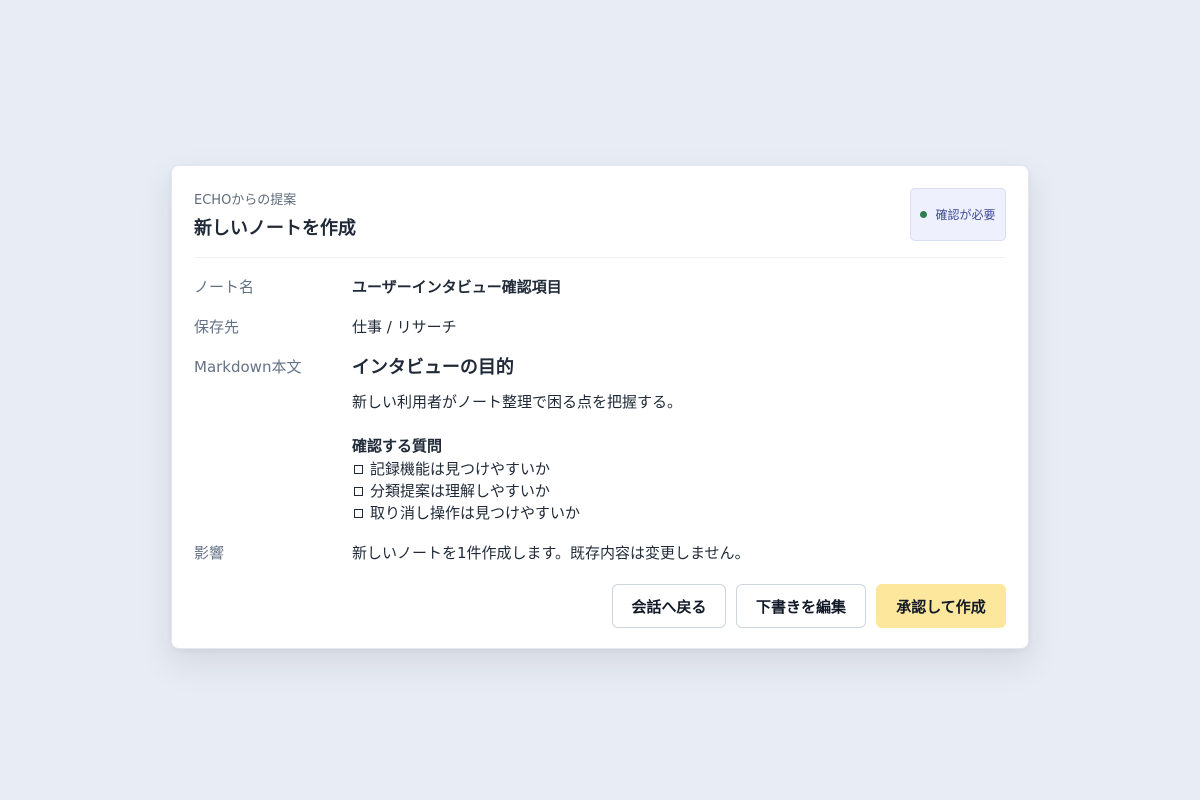 The image size is (1200, 800). I want to click on status-dot-icon, so click(924, 214).